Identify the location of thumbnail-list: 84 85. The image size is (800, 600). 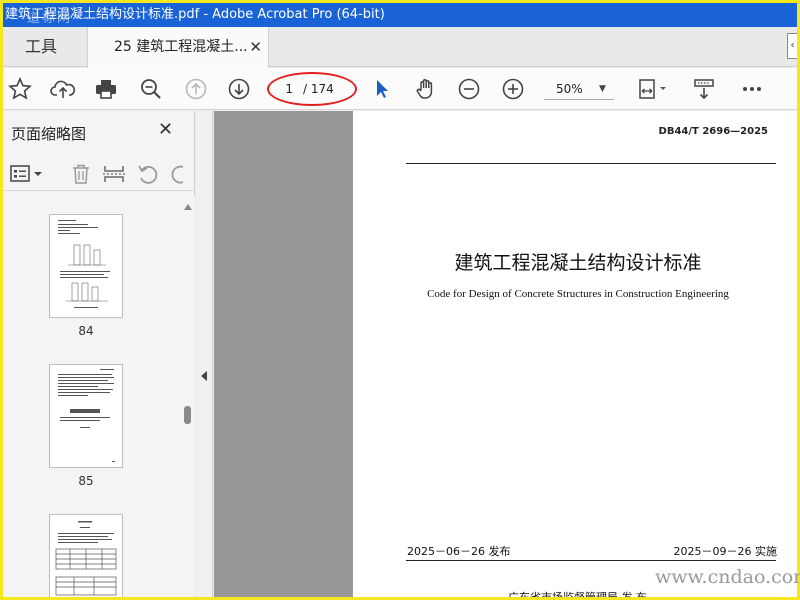
(92, 396).